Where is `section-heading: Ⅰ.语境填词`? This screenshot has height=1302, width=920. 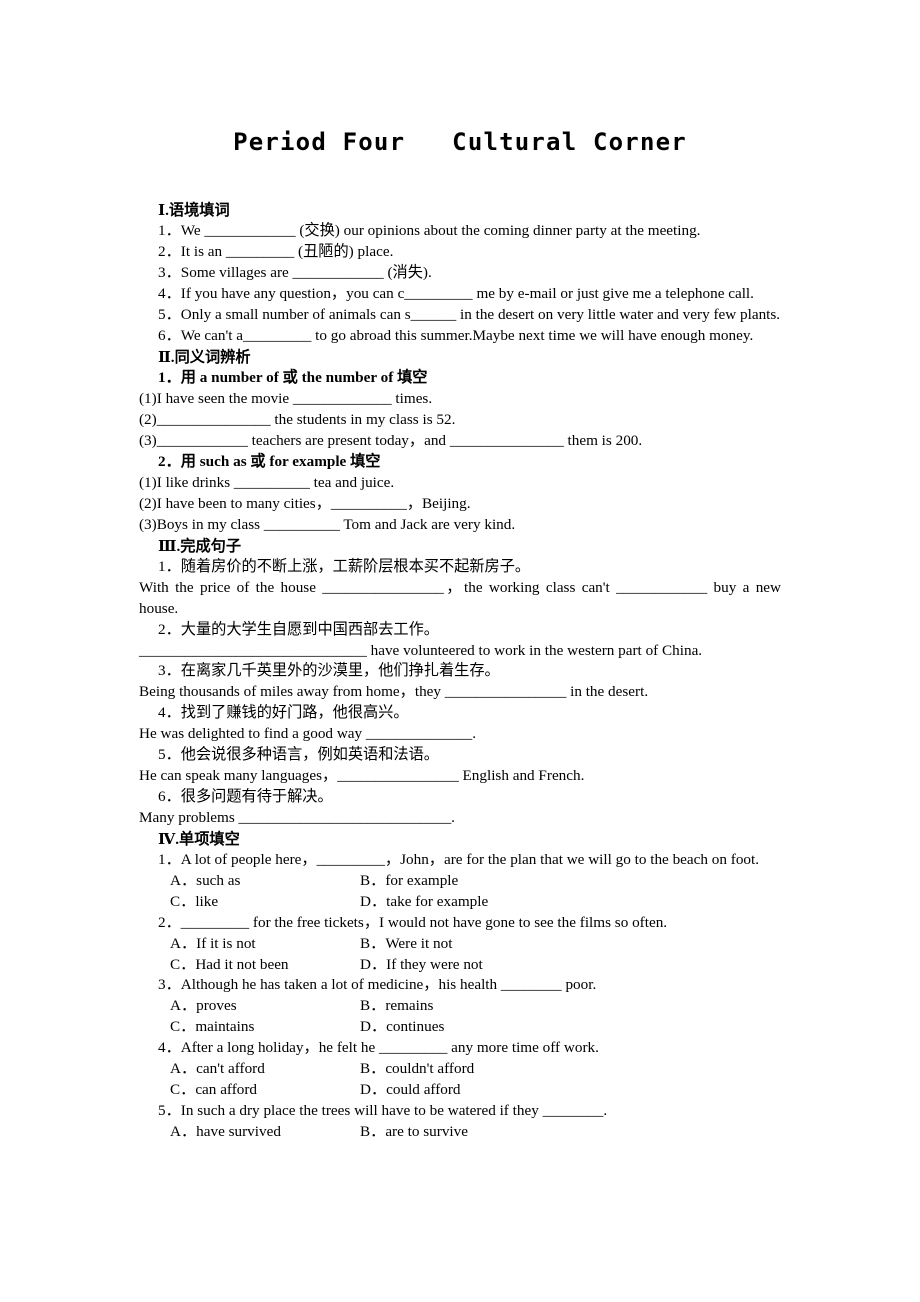
section-heading: Ⅰ.语境填词 is located at coordinates (194, 210).